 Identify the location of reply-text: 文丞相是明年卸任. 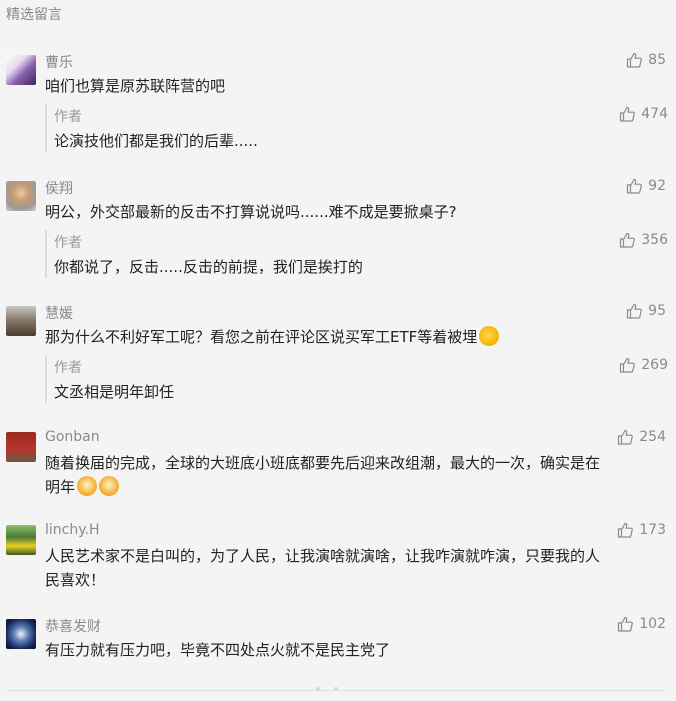
(114, 392).